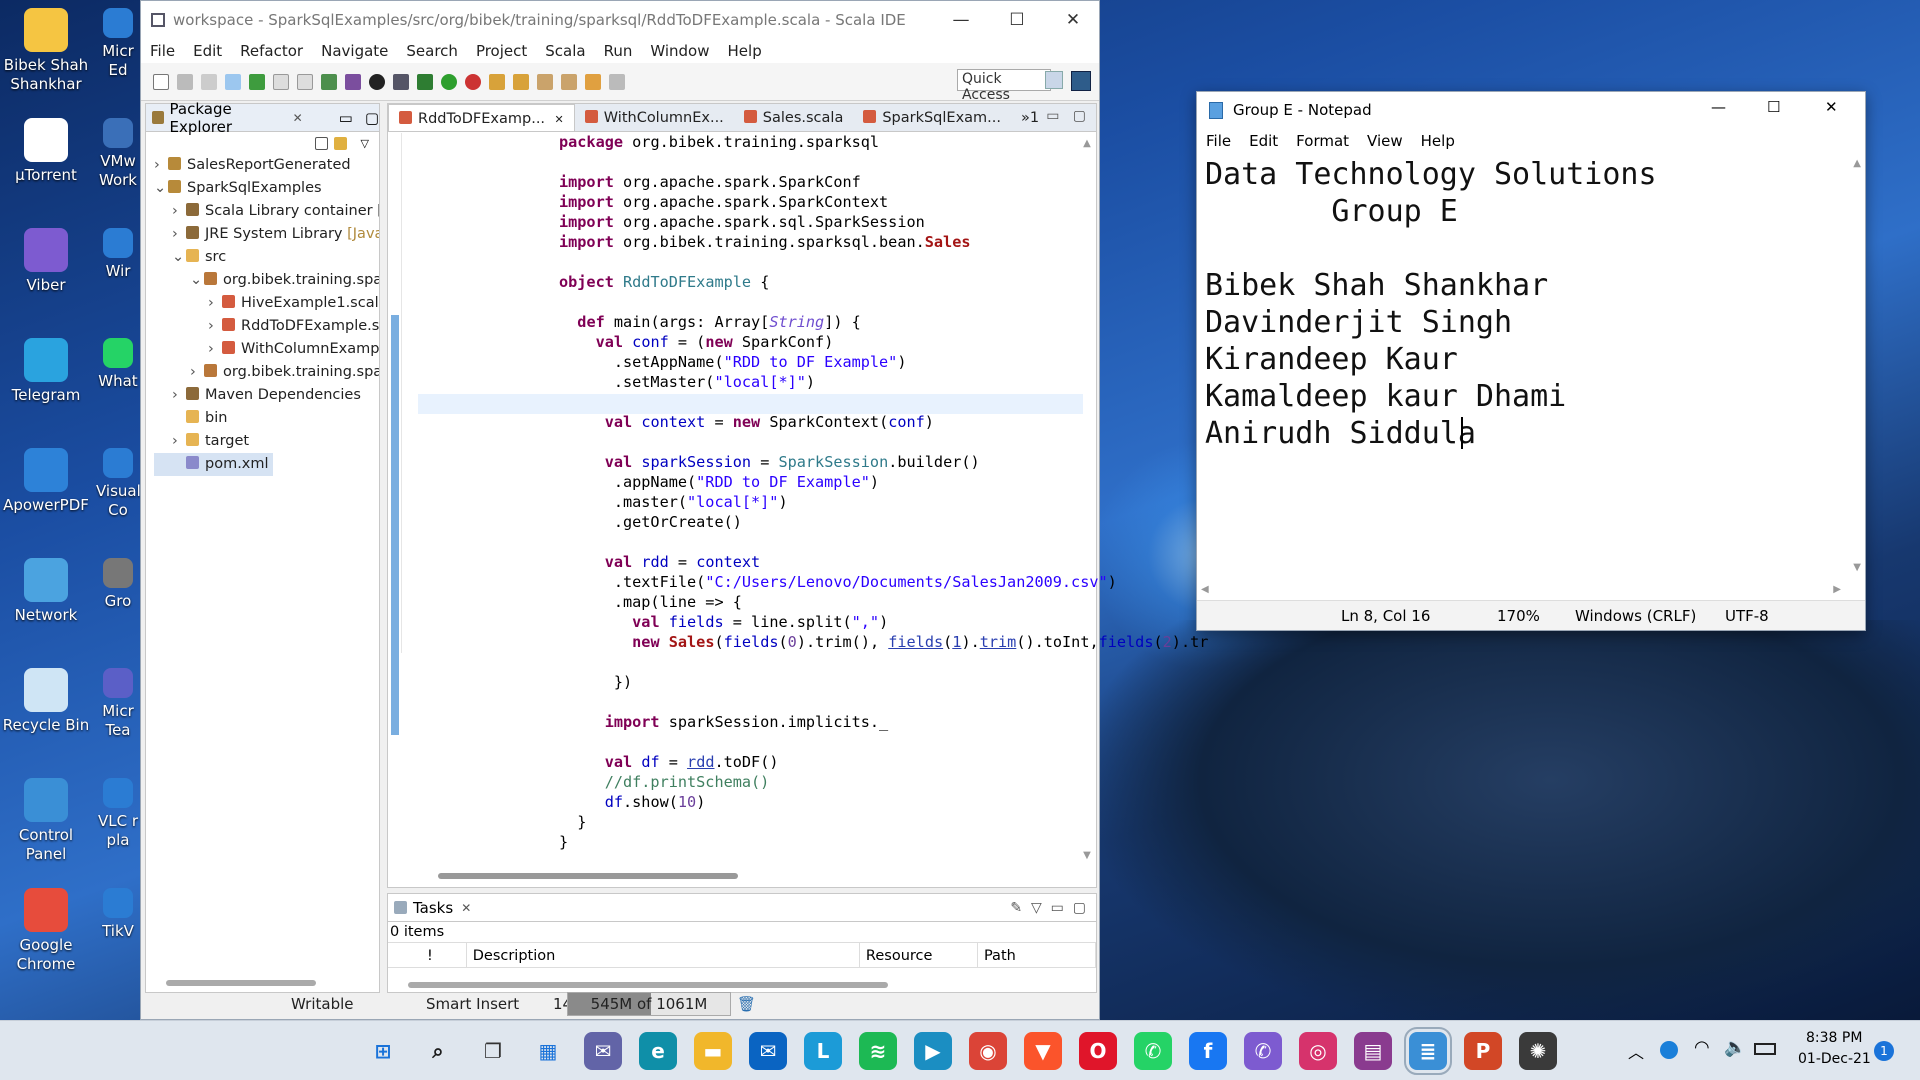  Describe the element at coordinates (481, 117) in the screenshot. I see `editor-tab: RddToDFExamp... ✕` at that location.